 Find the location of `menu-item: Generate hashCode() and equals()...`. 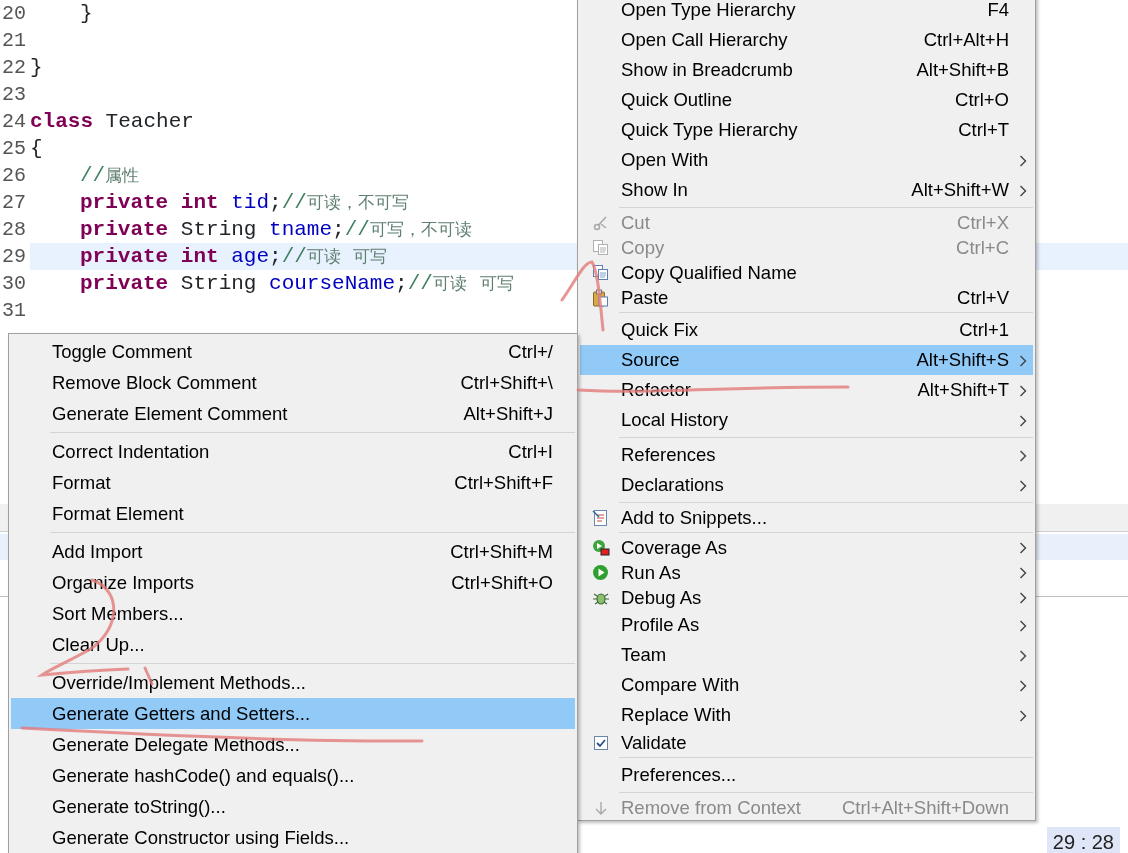

menu-item: Generate hashCode() and equals()... is located at coordinates (293, 775).